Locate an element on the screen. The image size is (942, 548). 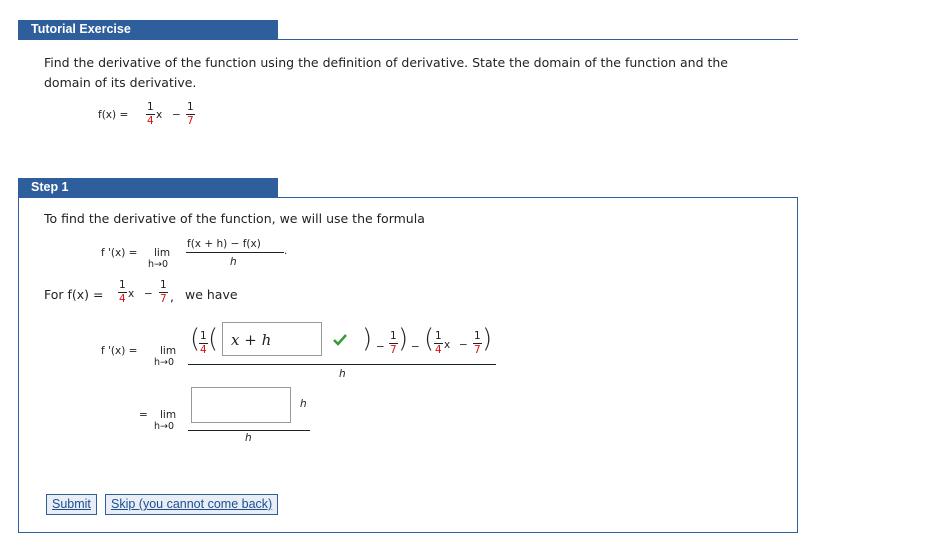
coef-fraction: 1 4 is located at coordinates (150, 114).